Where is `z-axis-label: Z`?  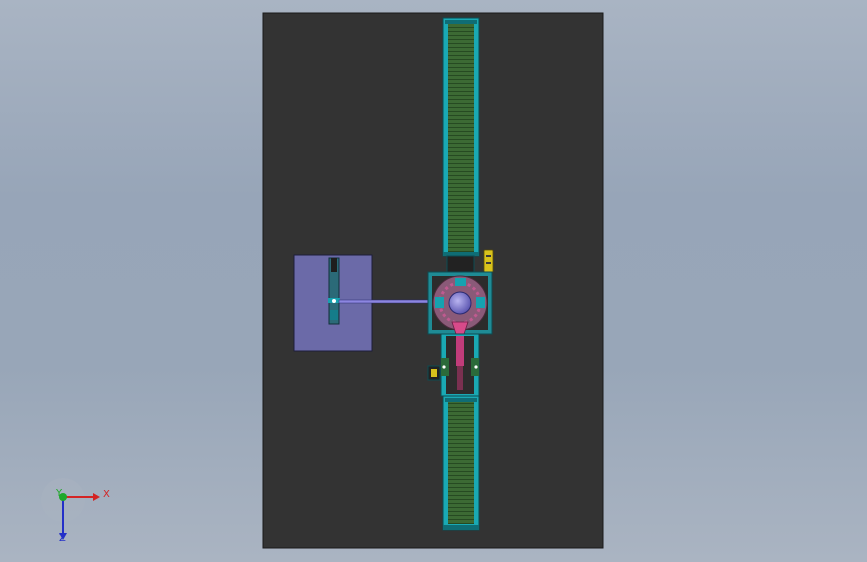
z-axis-label: Z is located at coordinates (62, 538).